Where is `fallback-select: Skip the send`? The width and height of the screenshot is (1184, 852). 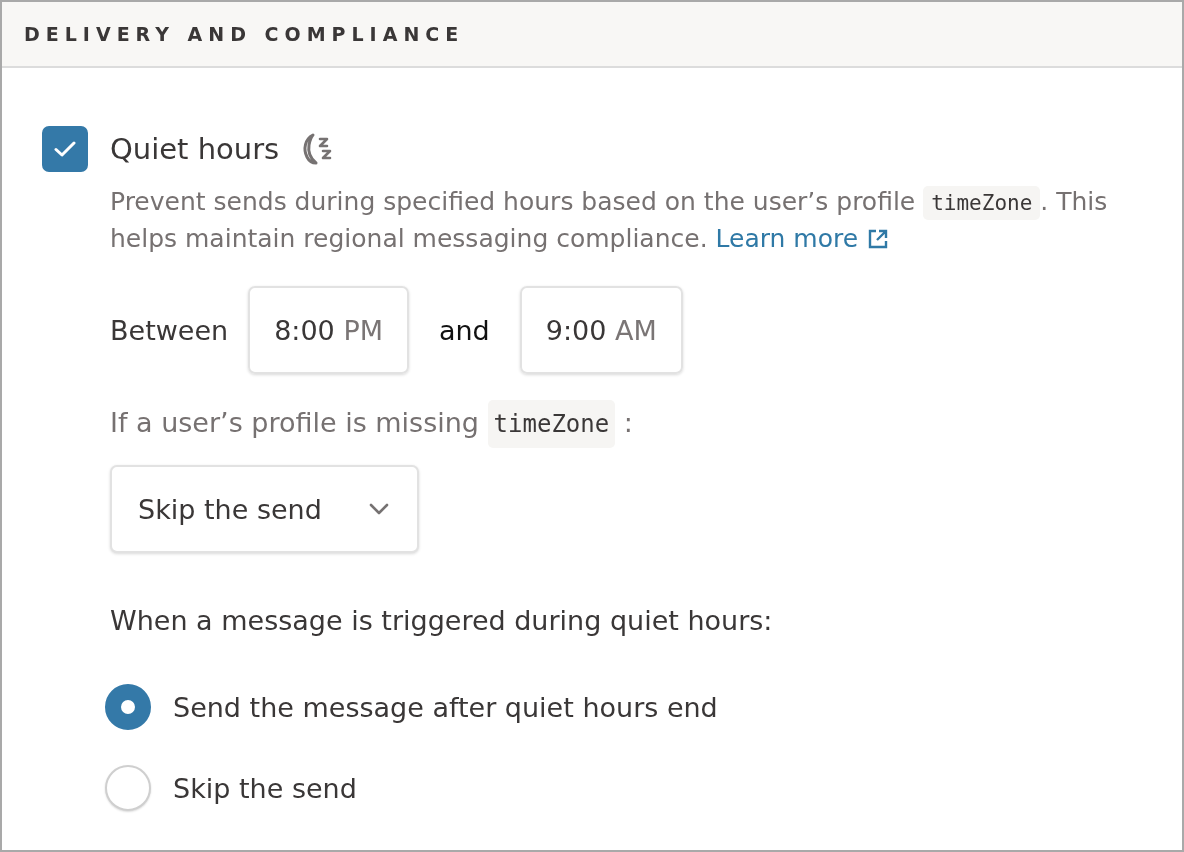
fallback-select: Skip the send is located at coordinates (264, 509).